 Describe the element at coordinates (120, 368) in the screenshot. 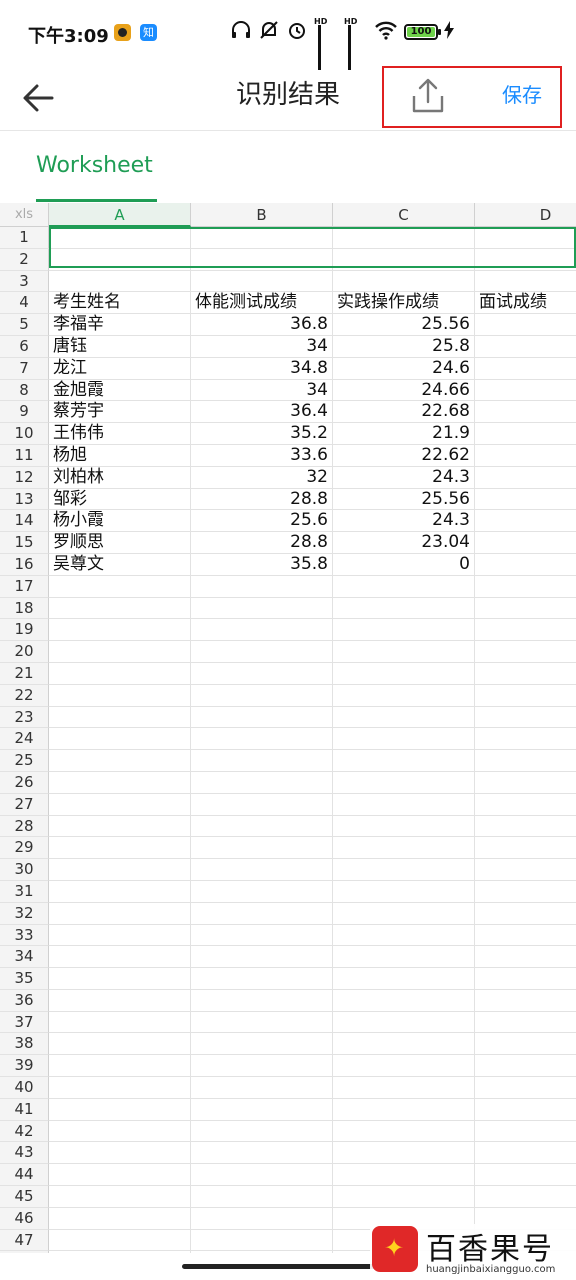

I see `cell-a: 龙江` at that location.